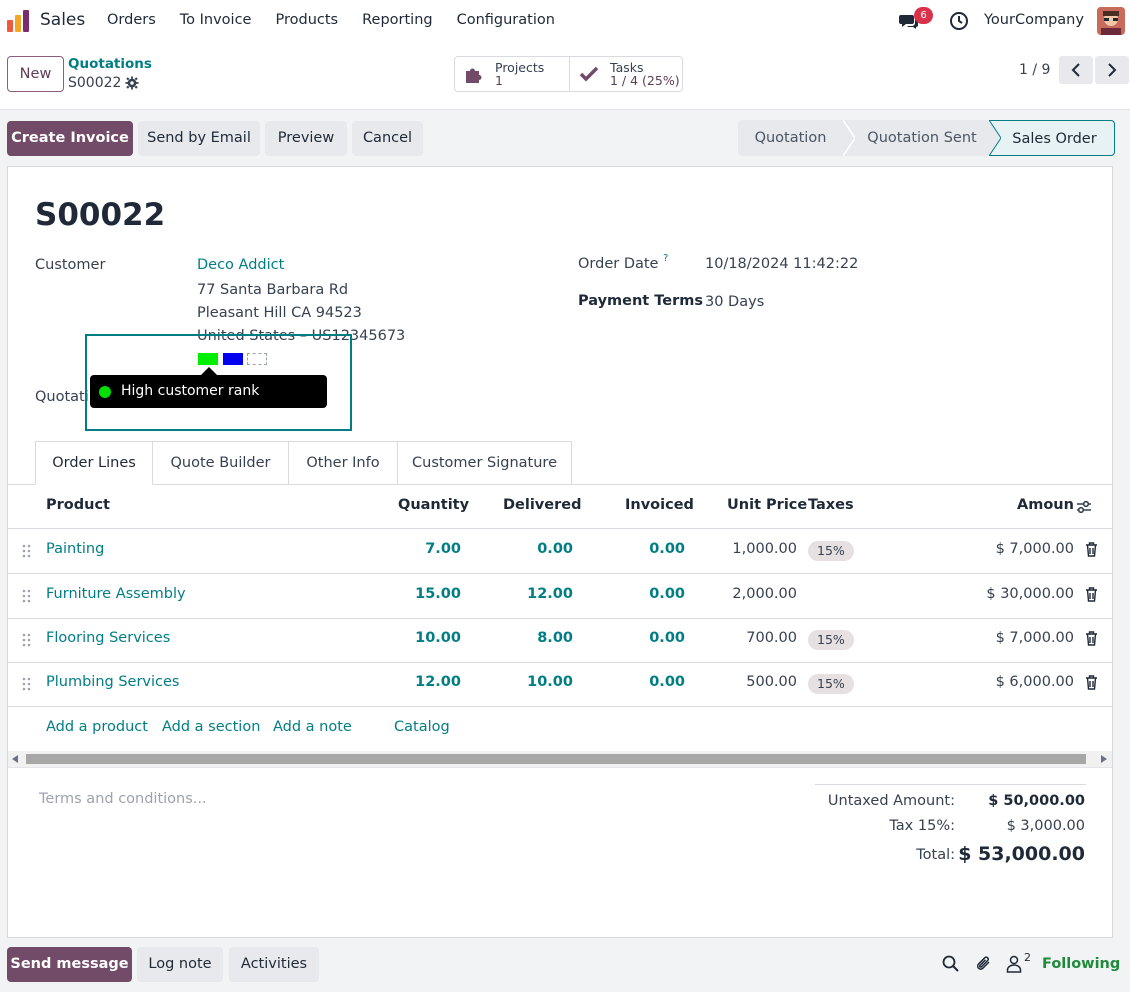 This screenshot has height=992, width=1130. Describe the element at coordinates (216, 20) in the screenshot. I see `menu-to-invoice: To Invoice` at that location.